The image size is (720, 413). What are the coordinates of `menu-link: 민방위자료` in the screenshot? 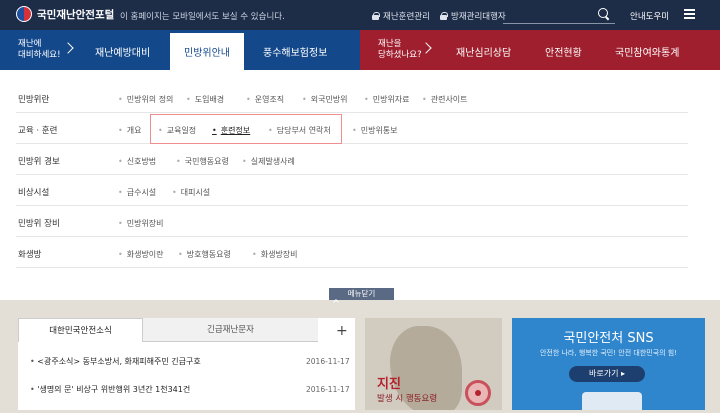 It's located at (387, 99).